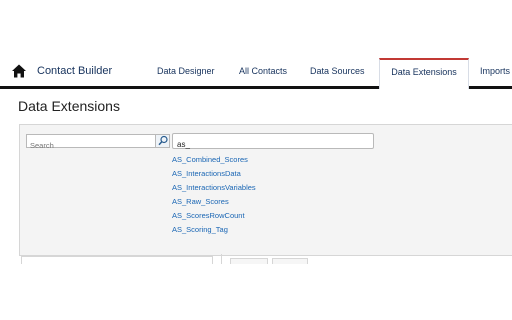 This screenshot has height=320, width=512. I want to click on tab-data-extensions: Data Extensions, so click(424, 73).